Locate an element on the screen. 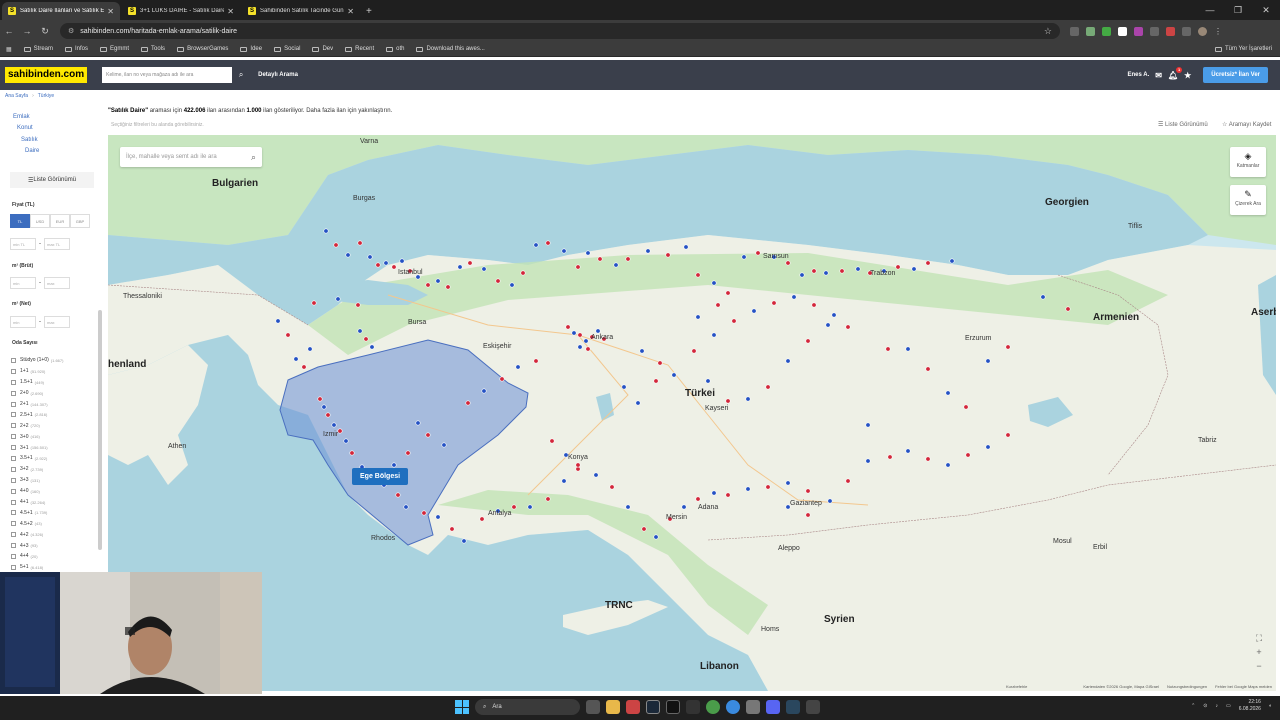 This screenshot has height=720, width=1280. room-option: 5+1 (6.418) is located at coordinates (37, 567).